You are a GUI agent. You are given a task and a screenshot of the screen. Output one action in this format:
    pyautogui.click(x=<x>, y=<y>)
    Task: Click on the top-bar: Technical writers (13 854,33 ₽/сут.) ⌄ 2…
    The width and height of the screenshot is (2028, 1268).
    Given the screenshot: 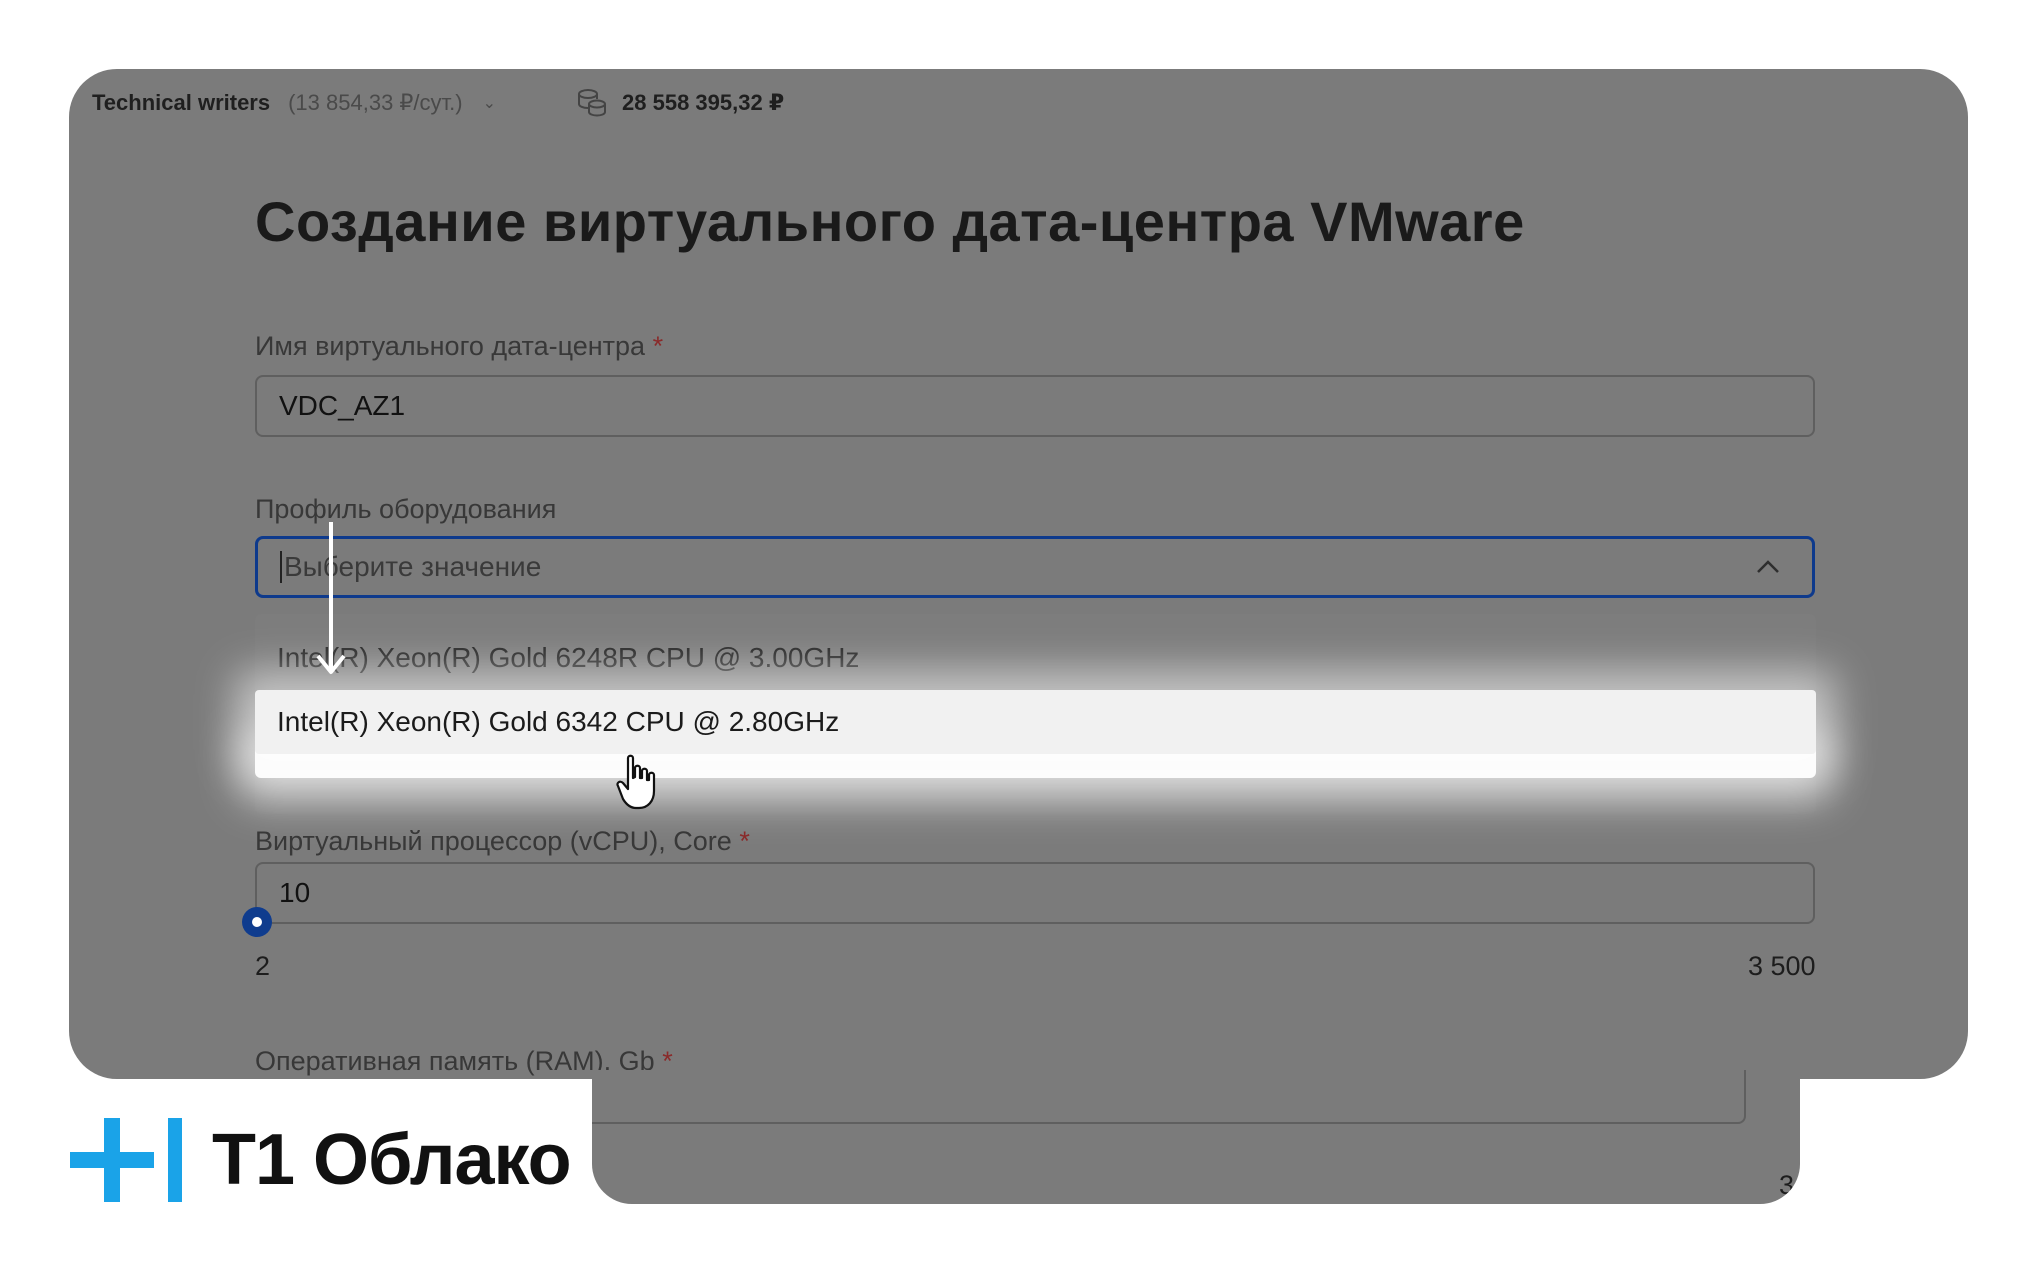 What is the action you would take?
    pyautogui.click(x=438, y=103)
    